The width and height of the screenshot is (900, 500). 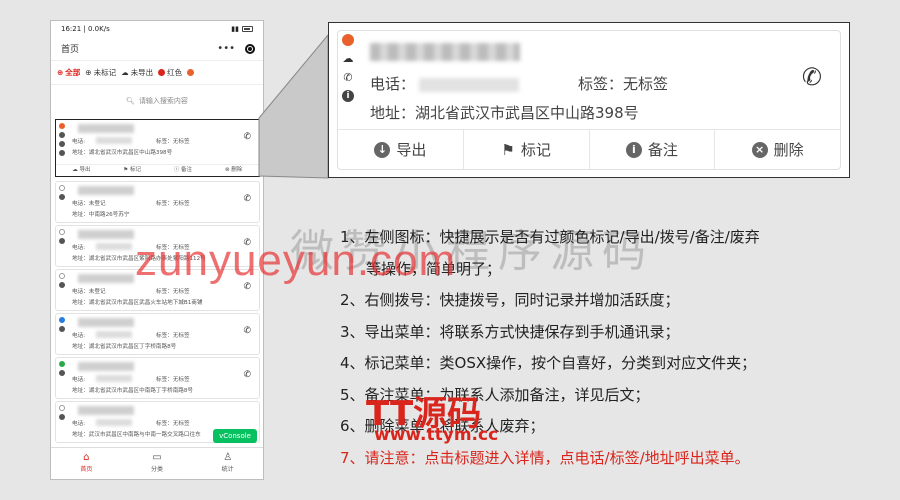 I want to click on mark-label: 标记, so click(x=535, y=150).